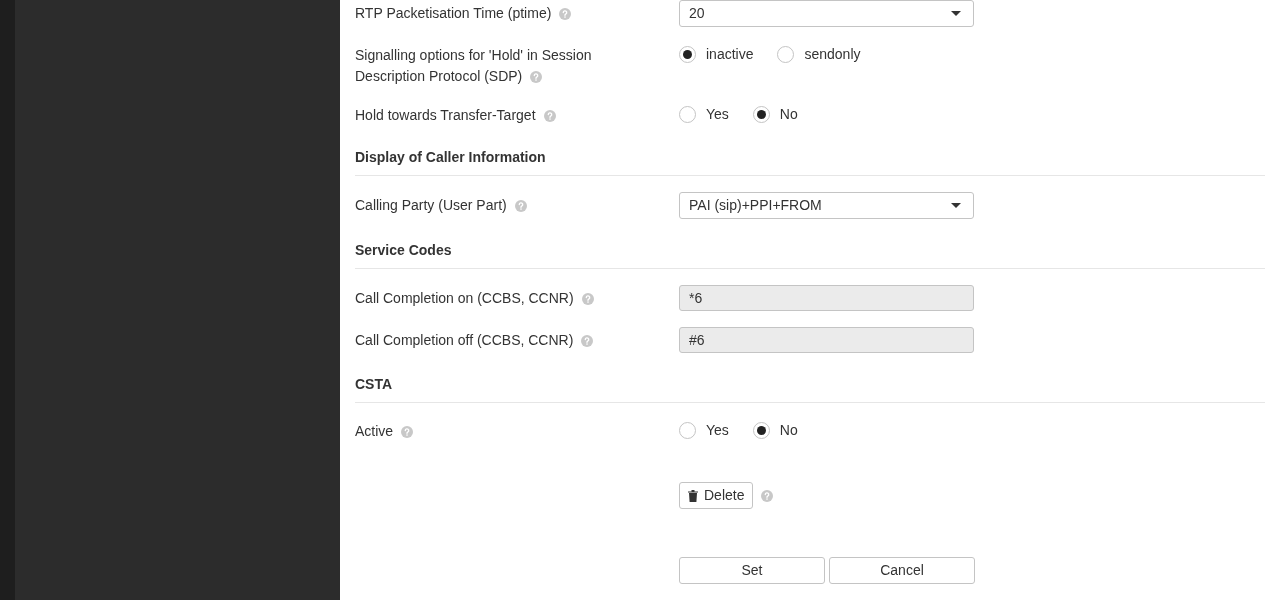 Image resolution: width=1265 pixels, height=600 pixels. Describe the element at coordinates (474, 339) in the screenshot. I see `field-label: Call Completion off (CCBS, CCNR)` at that location.